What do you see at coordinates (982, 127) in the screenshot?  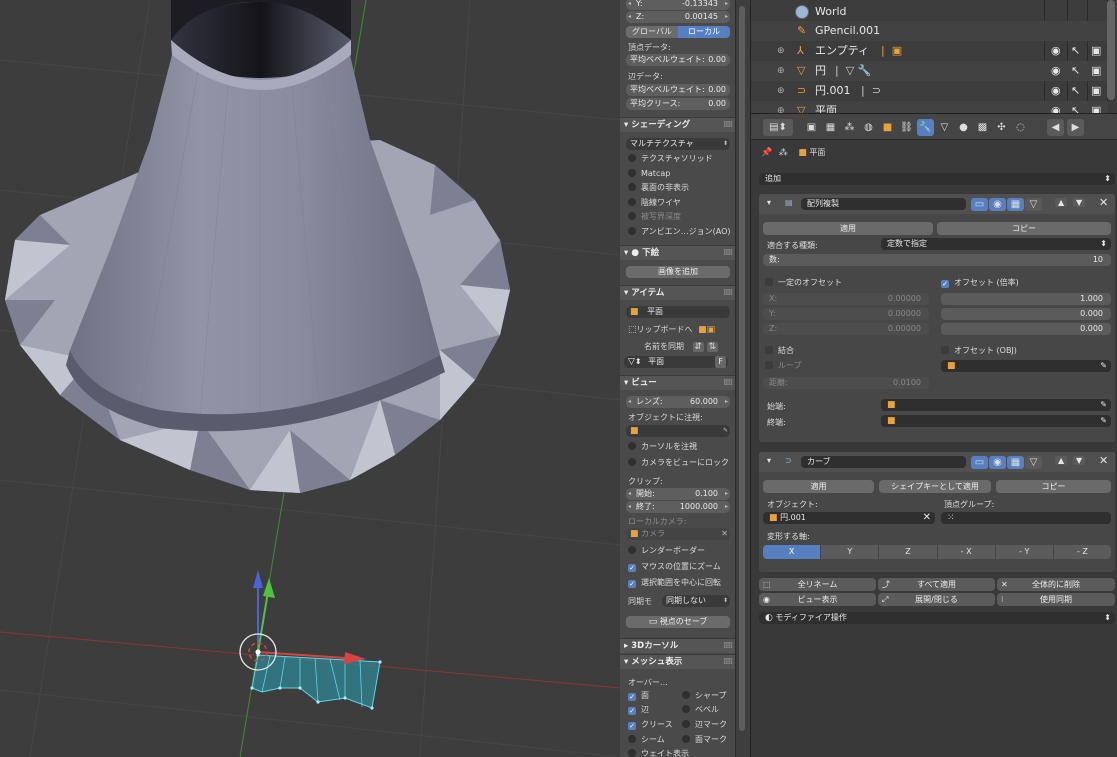 I see `texture-tab-icon: ▩` at bounding box center [982, 127].